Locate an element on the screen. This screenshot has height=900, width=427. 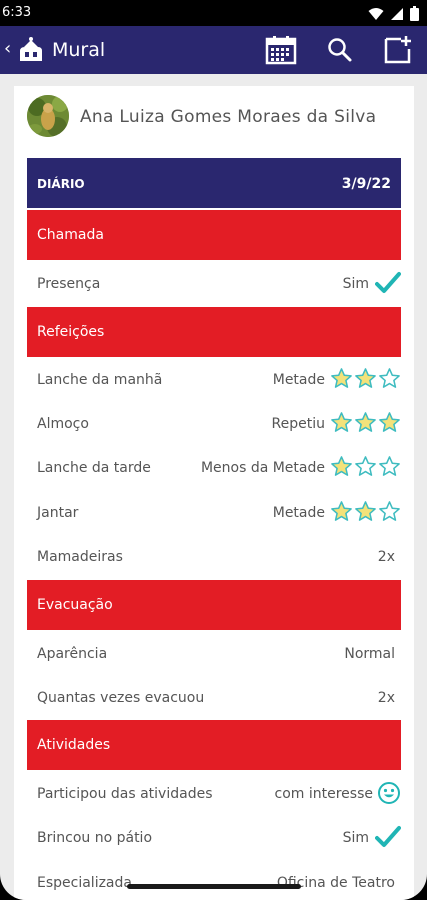
diary-title: DIÁRIO is located at coordinates (61, 184).